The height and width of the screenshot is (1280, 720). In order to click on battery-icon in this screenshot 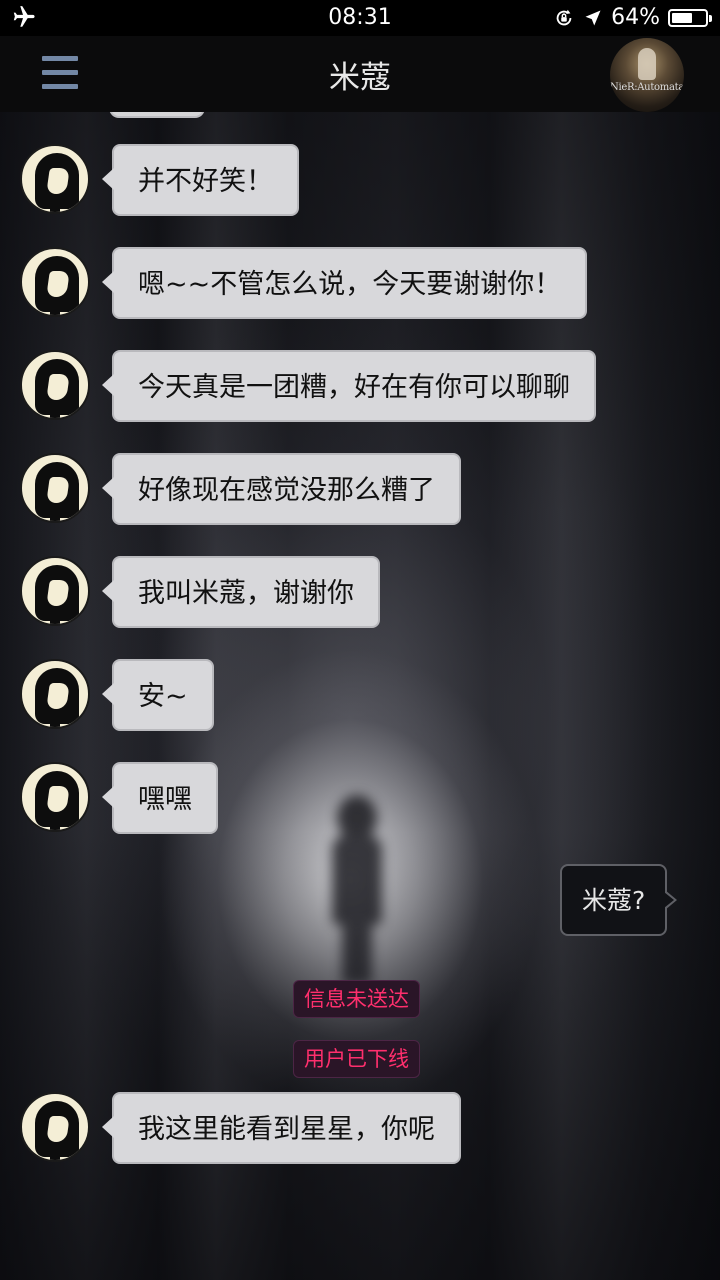, I will do `click(690, 17)`.